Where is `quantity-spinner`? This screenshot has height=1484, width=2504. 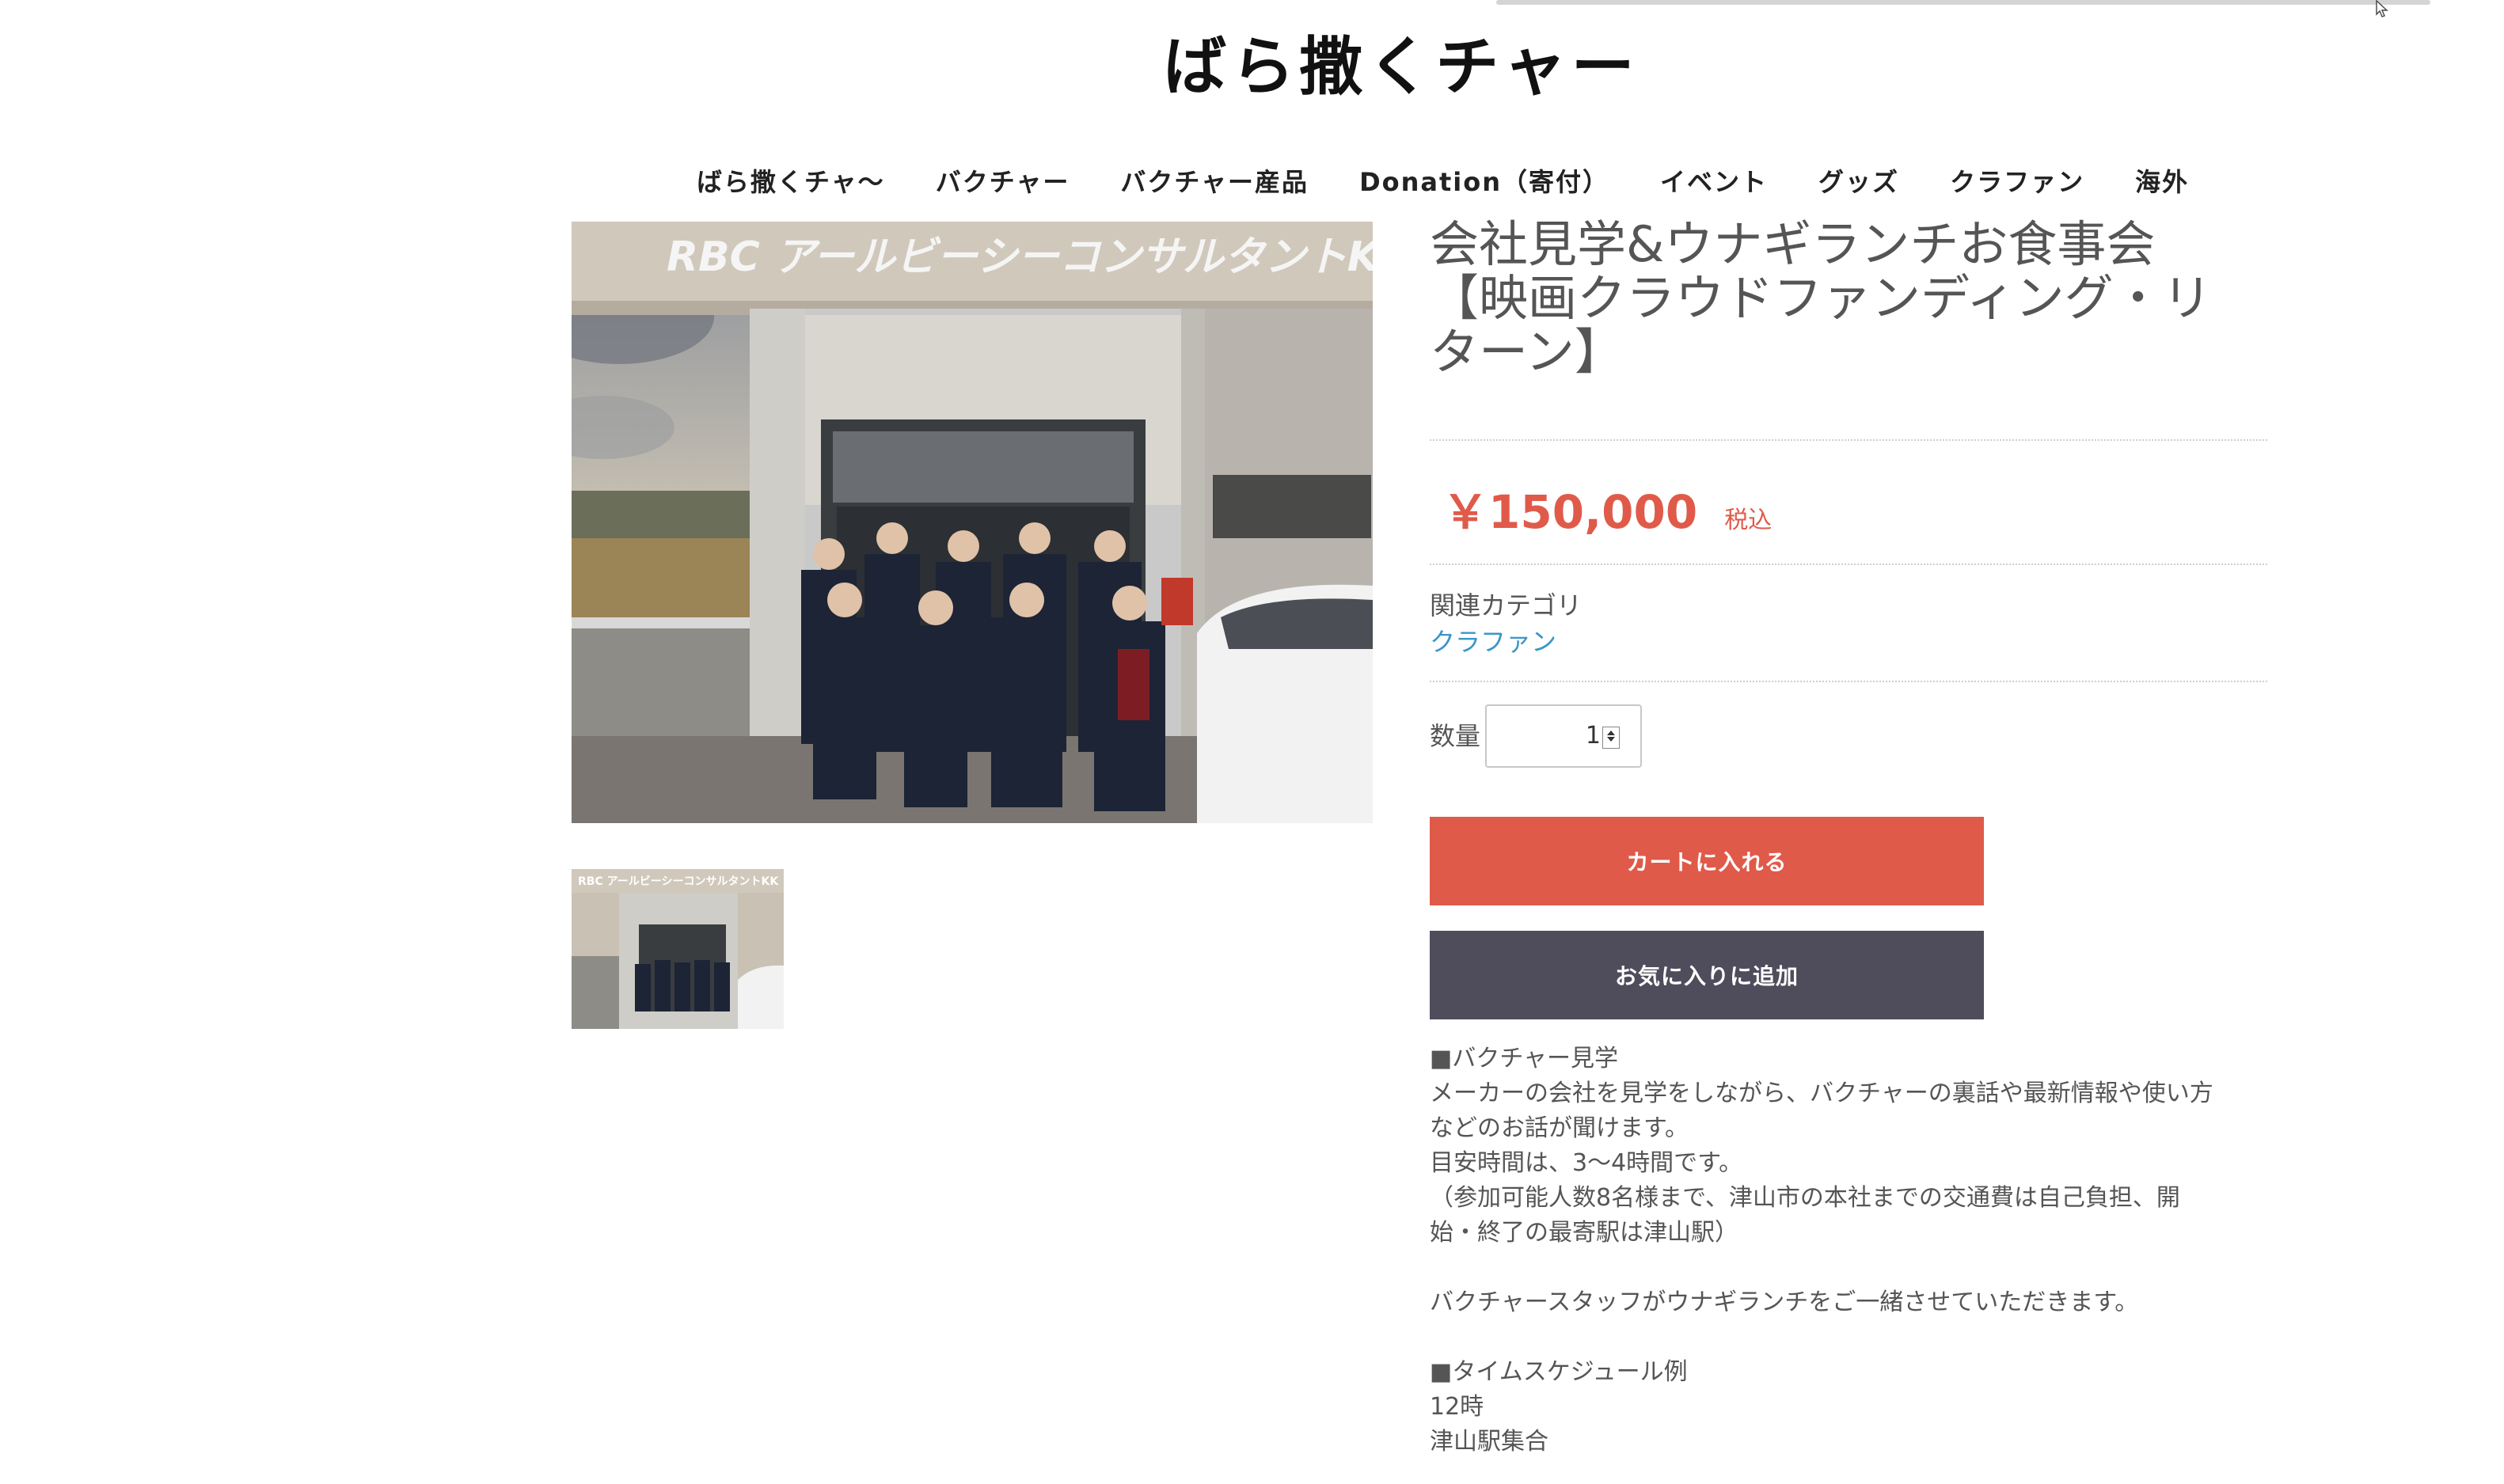 quantity-spinner is located at coordinates (1611, 738).